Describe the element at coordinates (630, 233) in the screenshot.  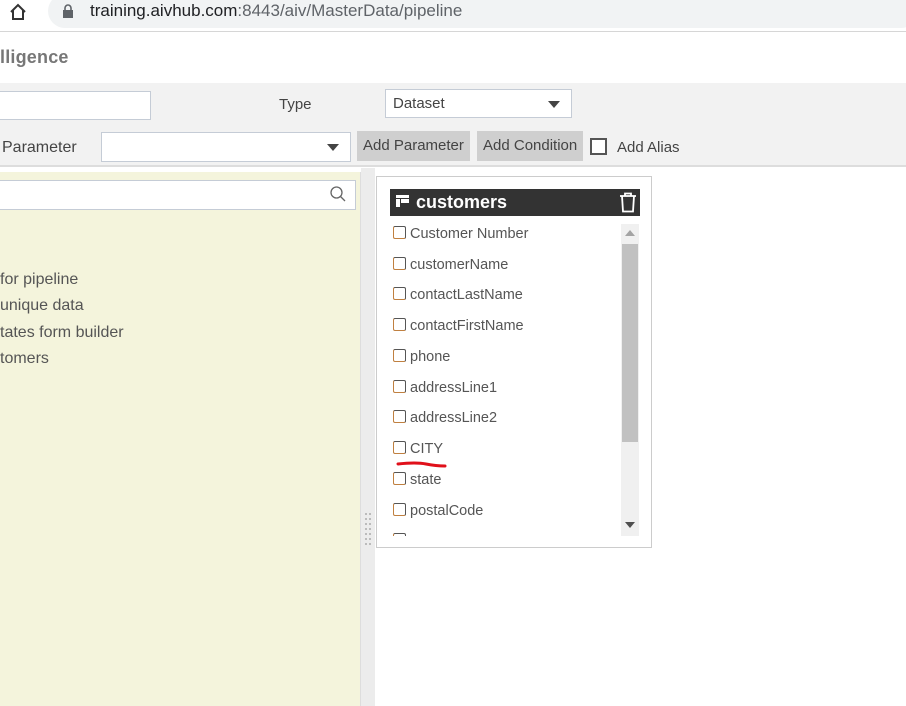
I see `scroll-up-icon` at that location.